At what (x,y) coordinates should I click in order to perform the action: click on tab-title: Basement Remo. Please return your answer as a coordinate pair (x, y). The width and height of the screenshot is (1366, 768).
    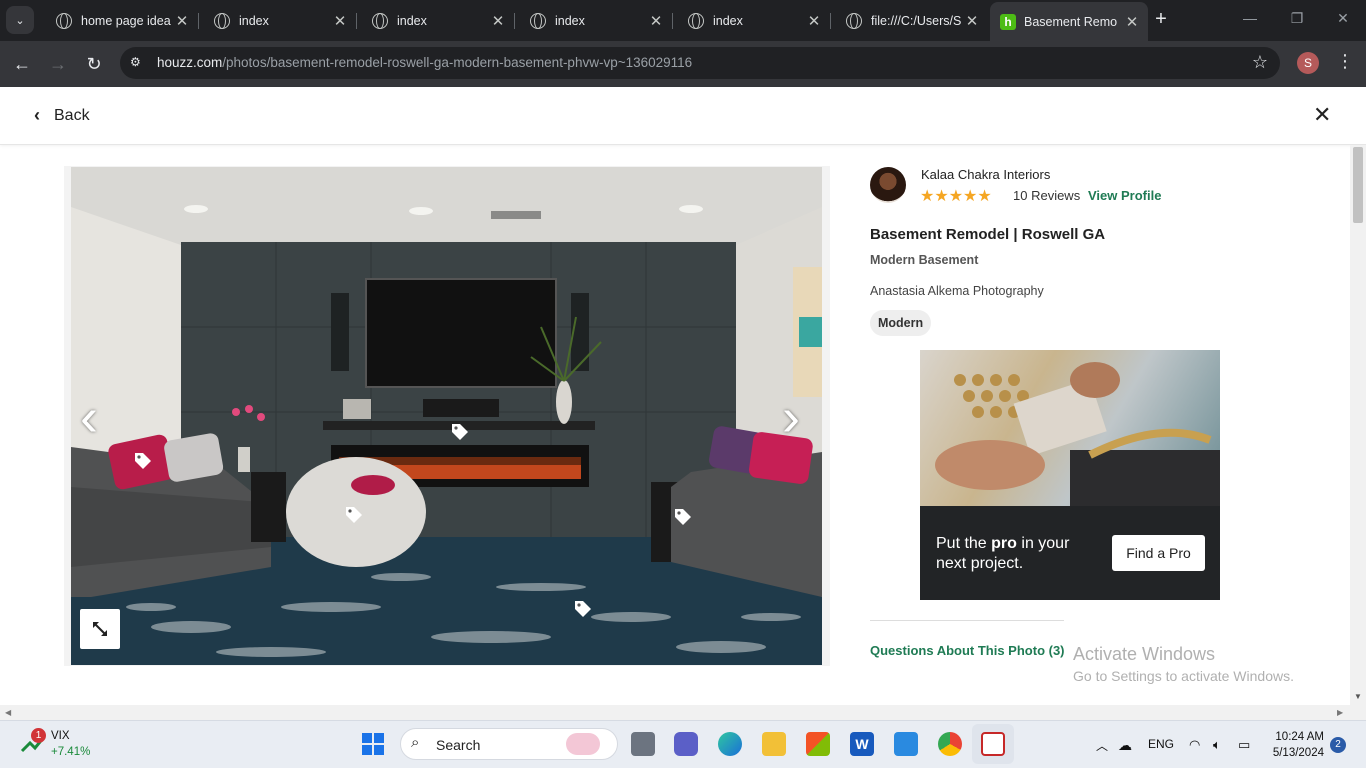
    Looking at the image, I should click on (1071, 21).